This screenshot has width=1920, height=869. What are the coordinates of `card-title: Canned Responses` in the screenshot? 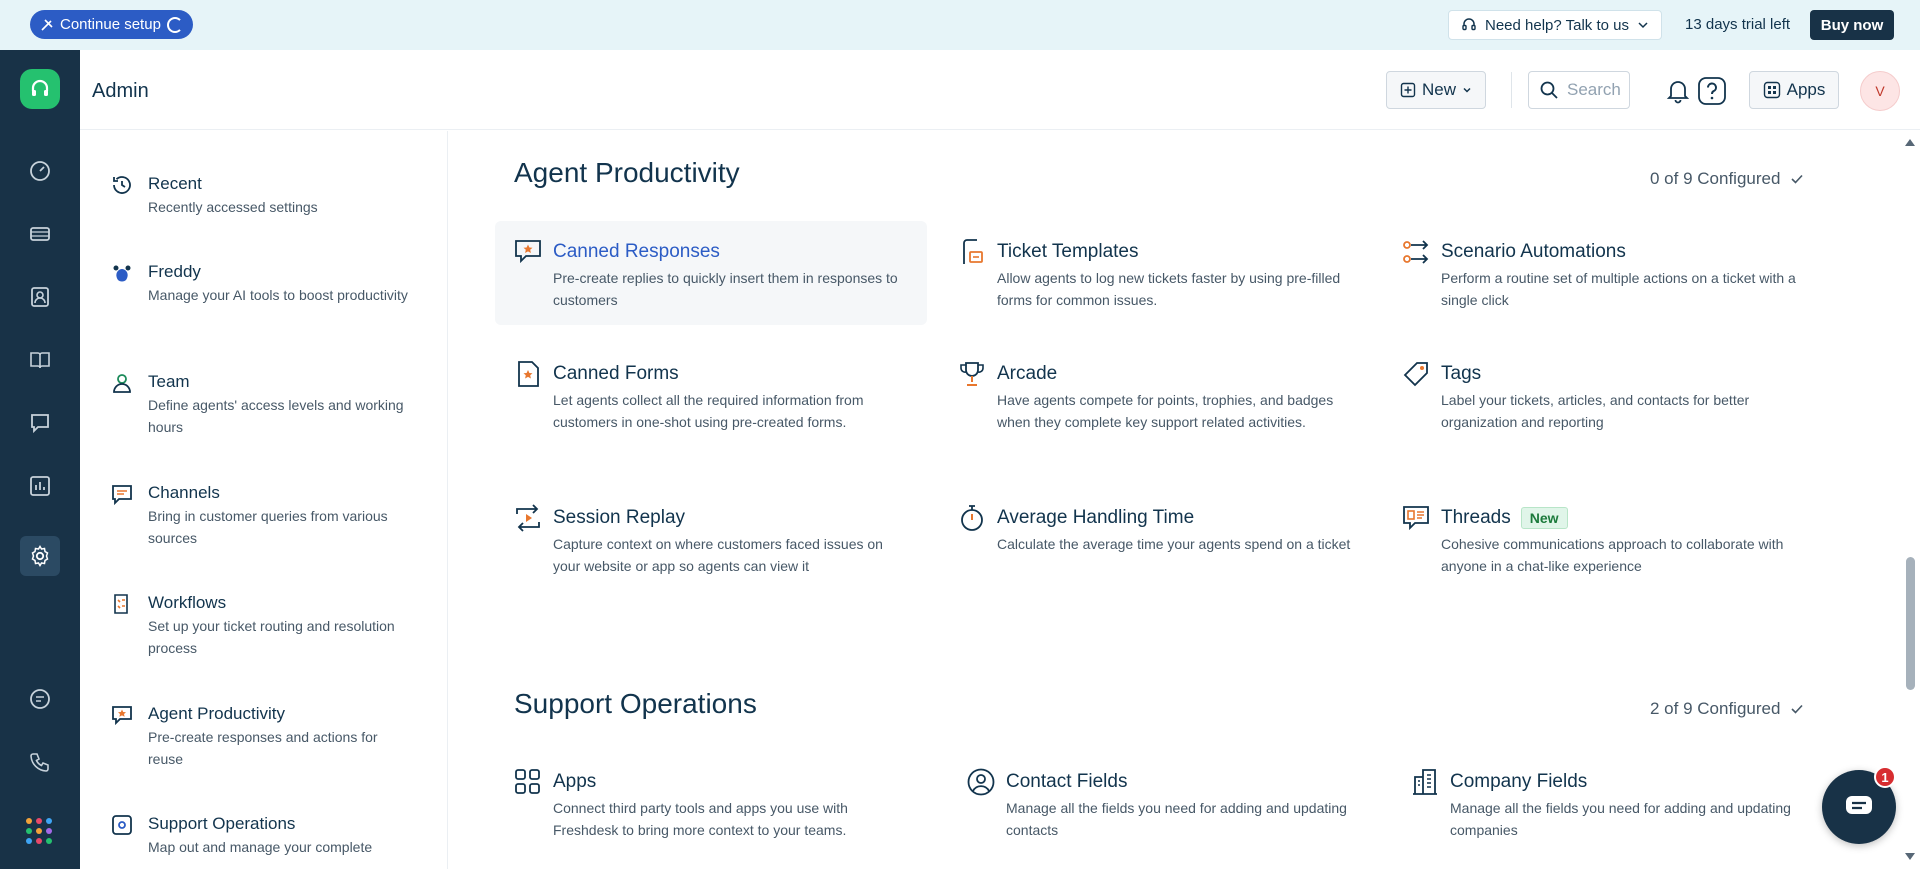 It's located at (636, 251).